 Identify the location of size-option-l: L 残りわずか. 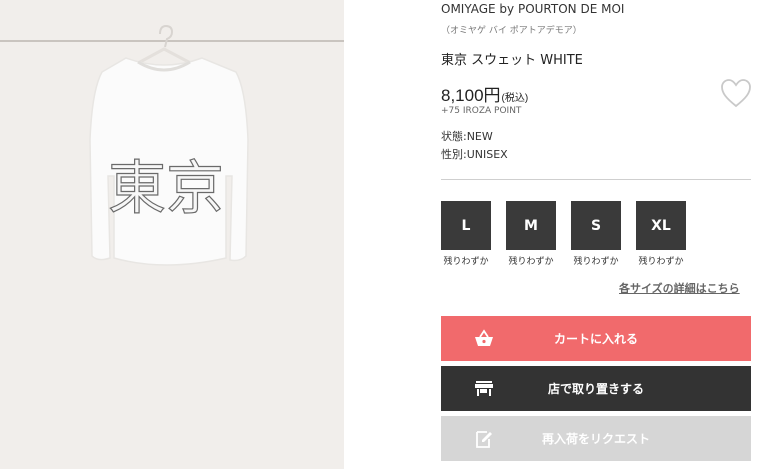
(466, 234).